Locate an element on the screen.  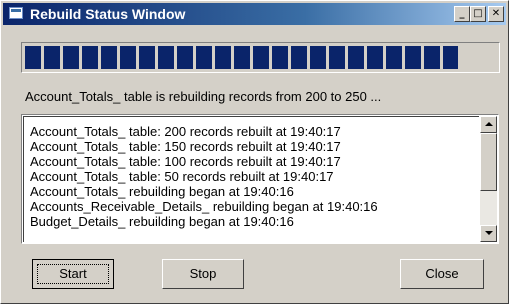
log-scrollbar is located at coordinates (488, 179).